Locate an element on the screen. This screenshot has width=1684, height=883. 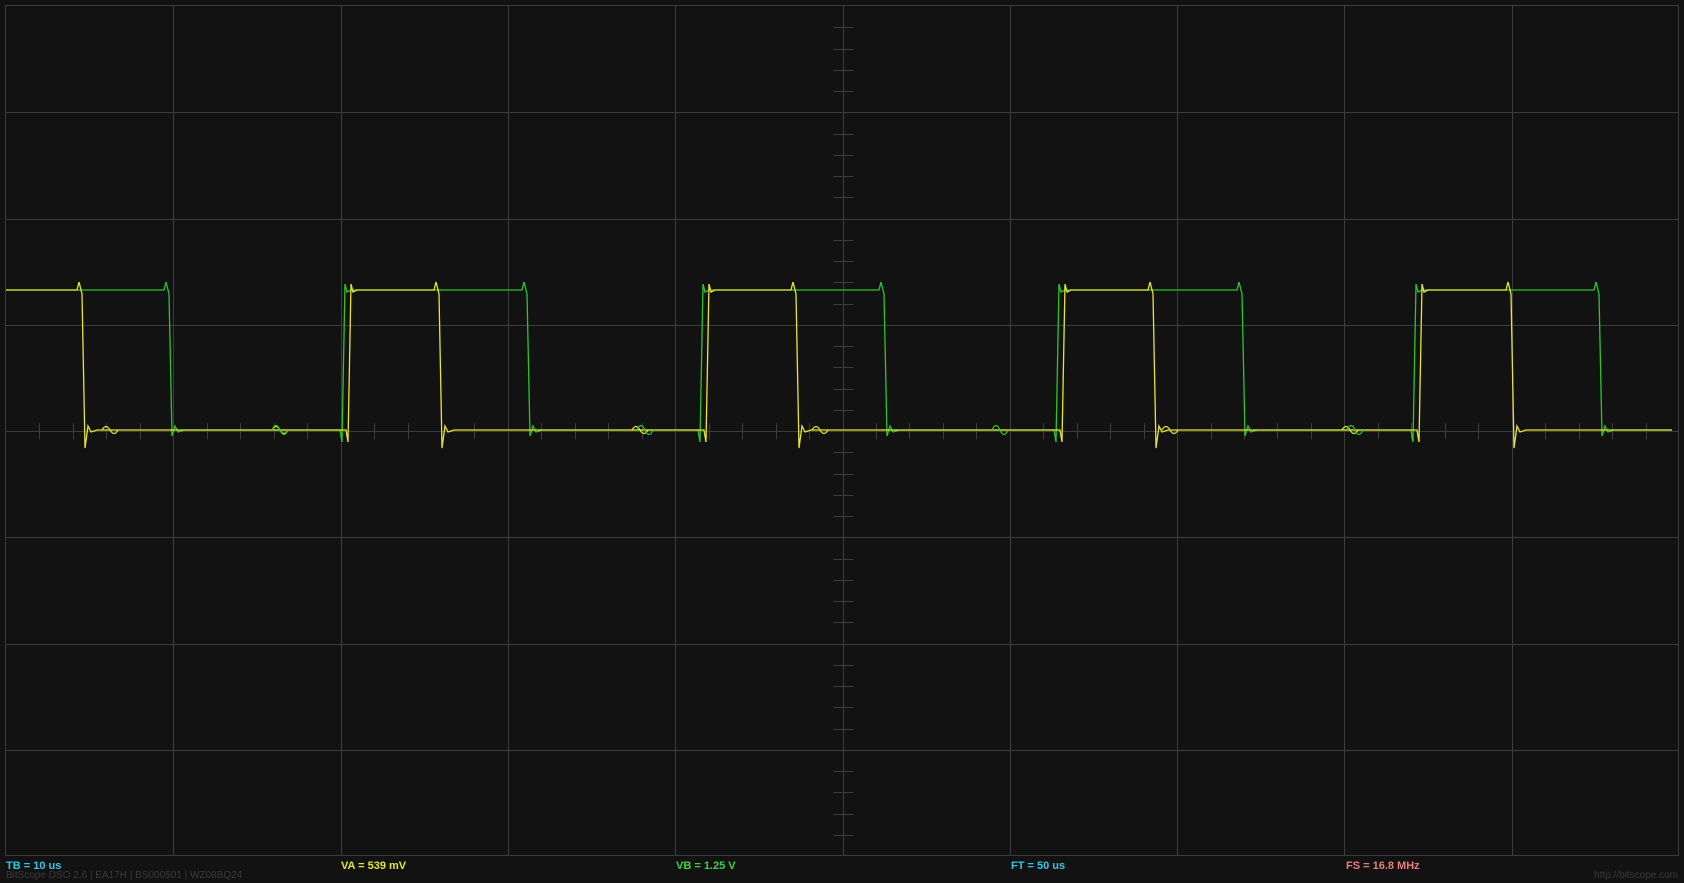
channel-b-volts-readout: VB = 1.25 V is located at coordinates (706, 866).